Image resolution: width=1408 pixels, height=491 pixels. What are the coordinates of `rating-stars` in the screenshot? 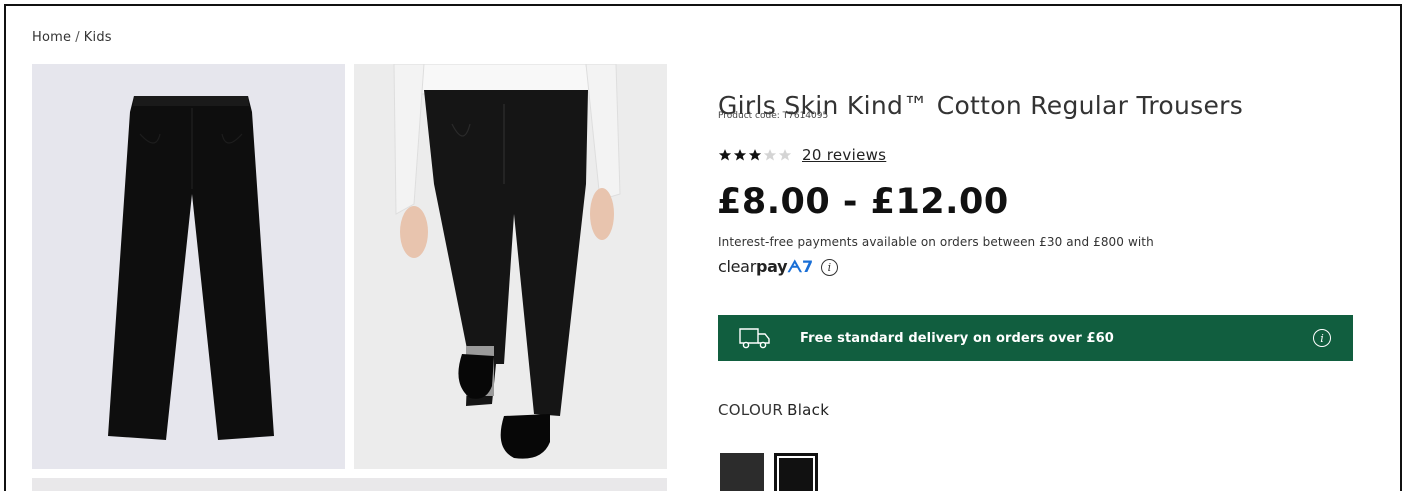 It's located at (755, 155).